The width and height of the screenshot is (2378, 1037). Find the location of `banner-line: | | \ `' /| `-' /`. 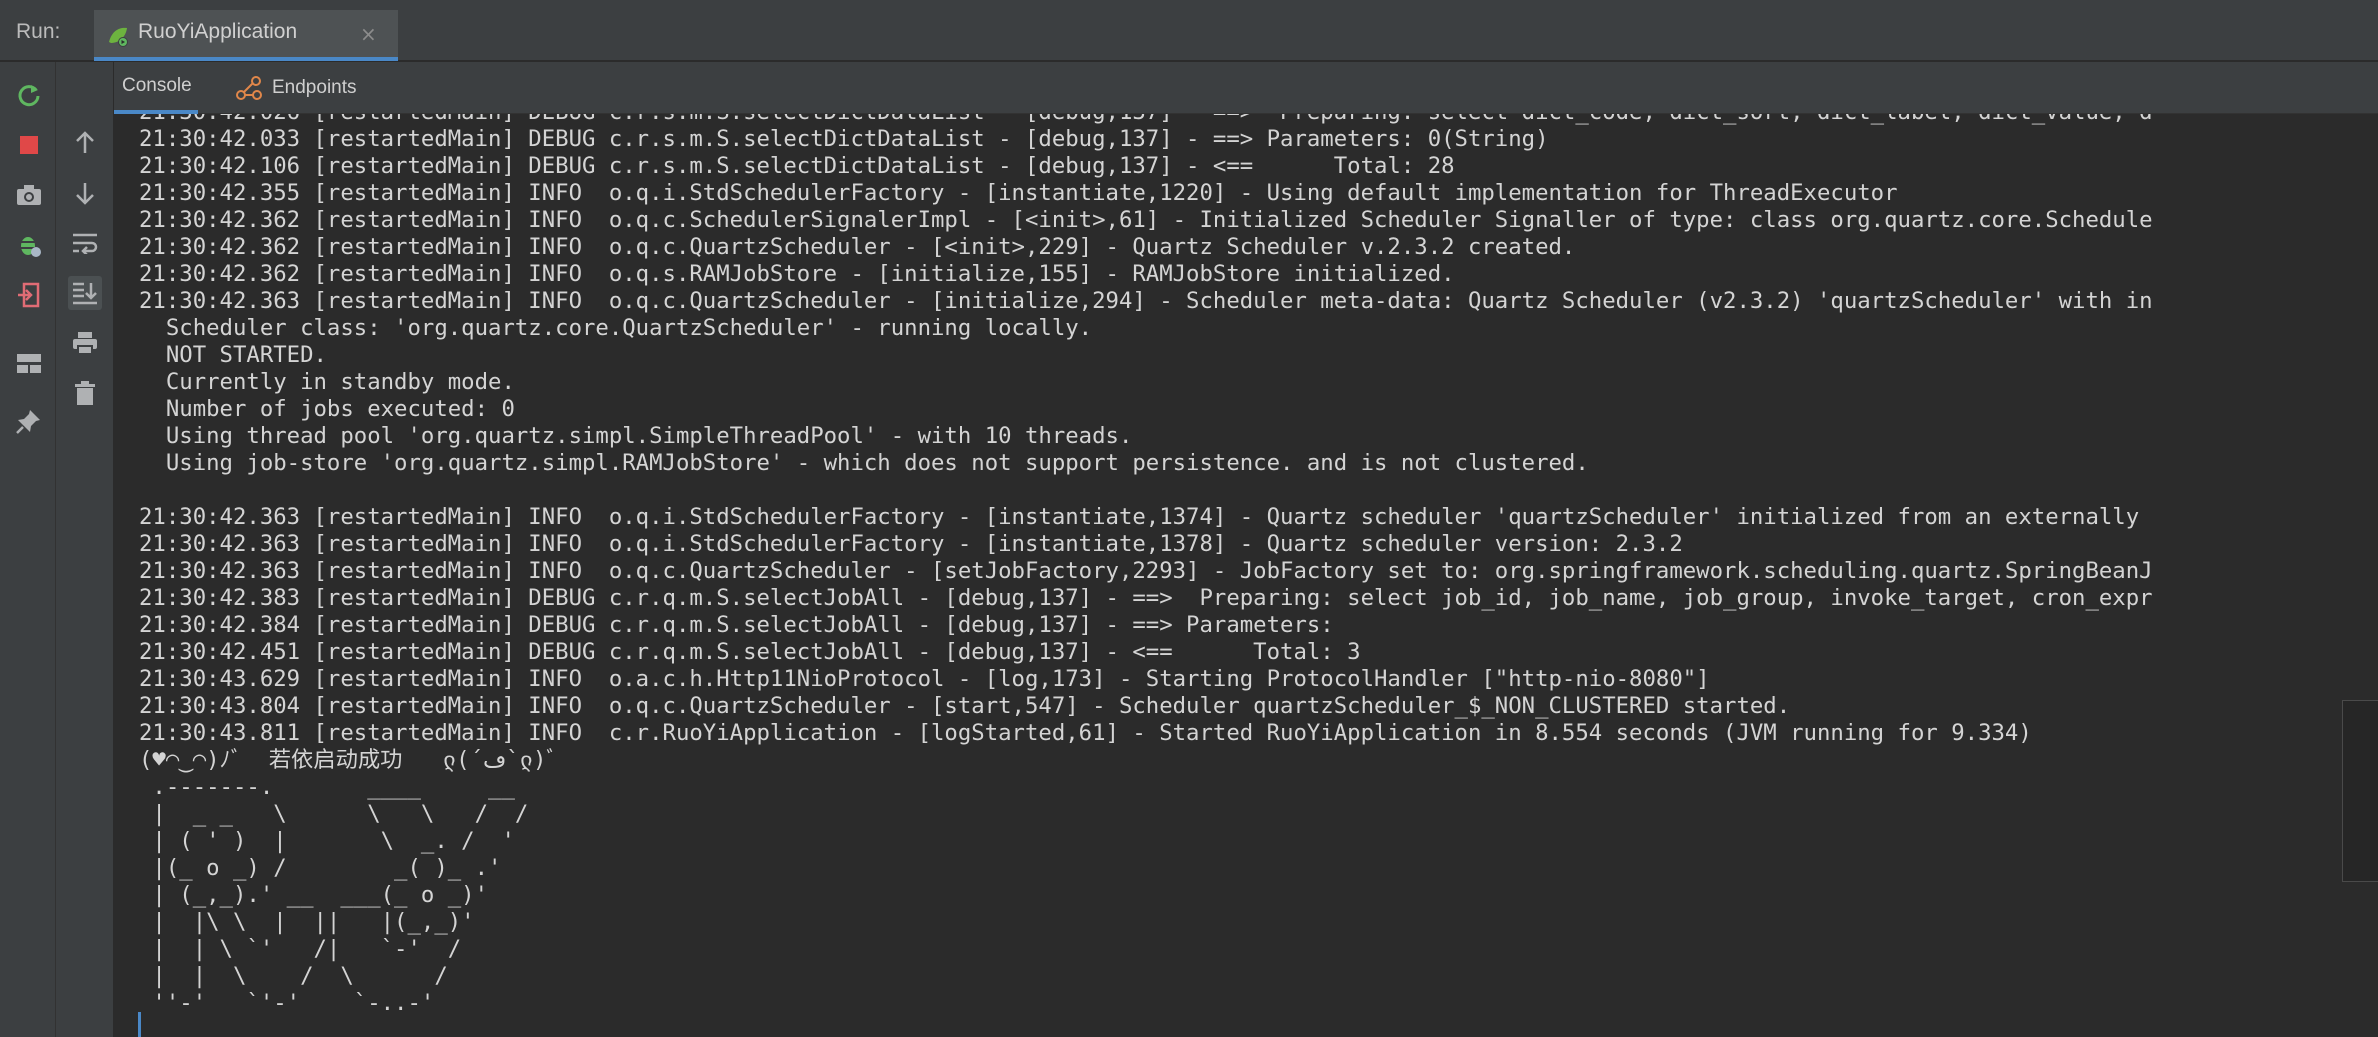

banner-line: | | \ `' /| `-' / is located at coordinates (300, 949).